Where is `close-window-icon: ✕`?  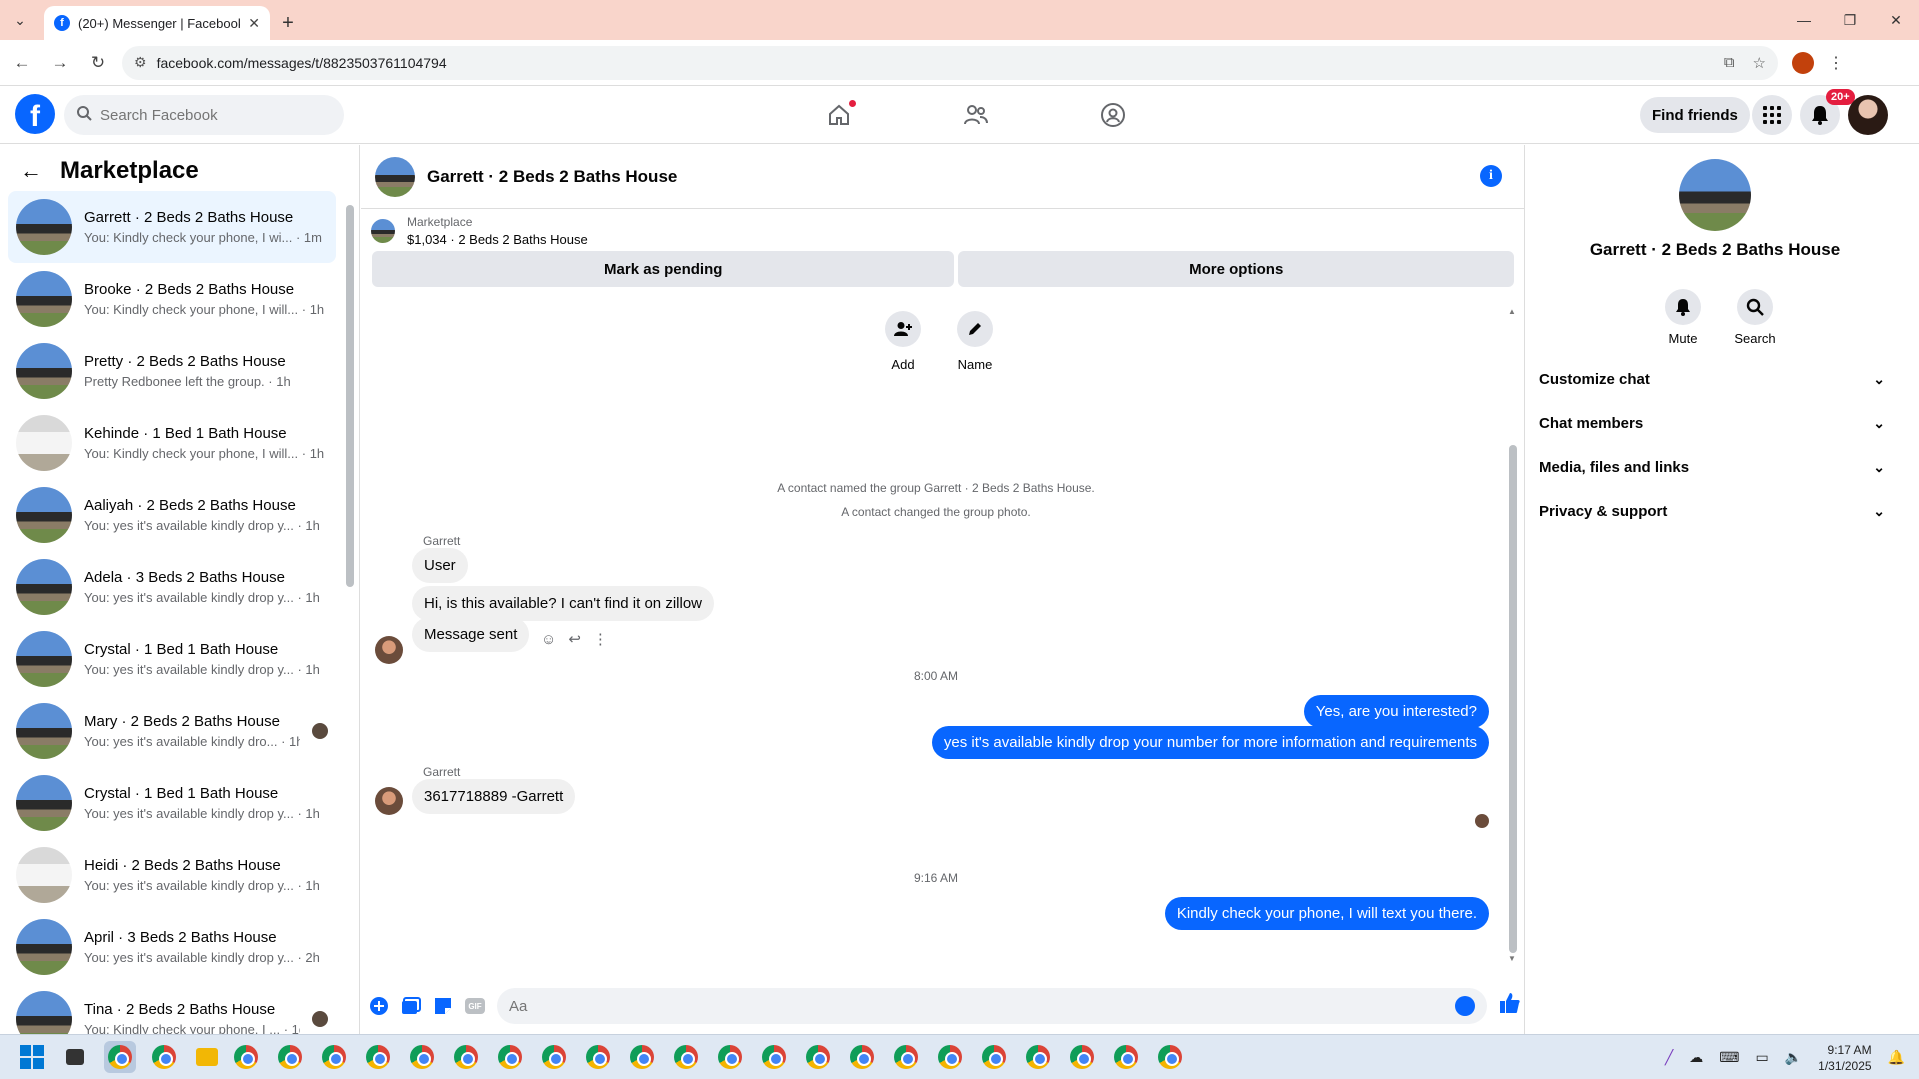
close-window-icon: ✕ is located at coordinates (1896, 20).